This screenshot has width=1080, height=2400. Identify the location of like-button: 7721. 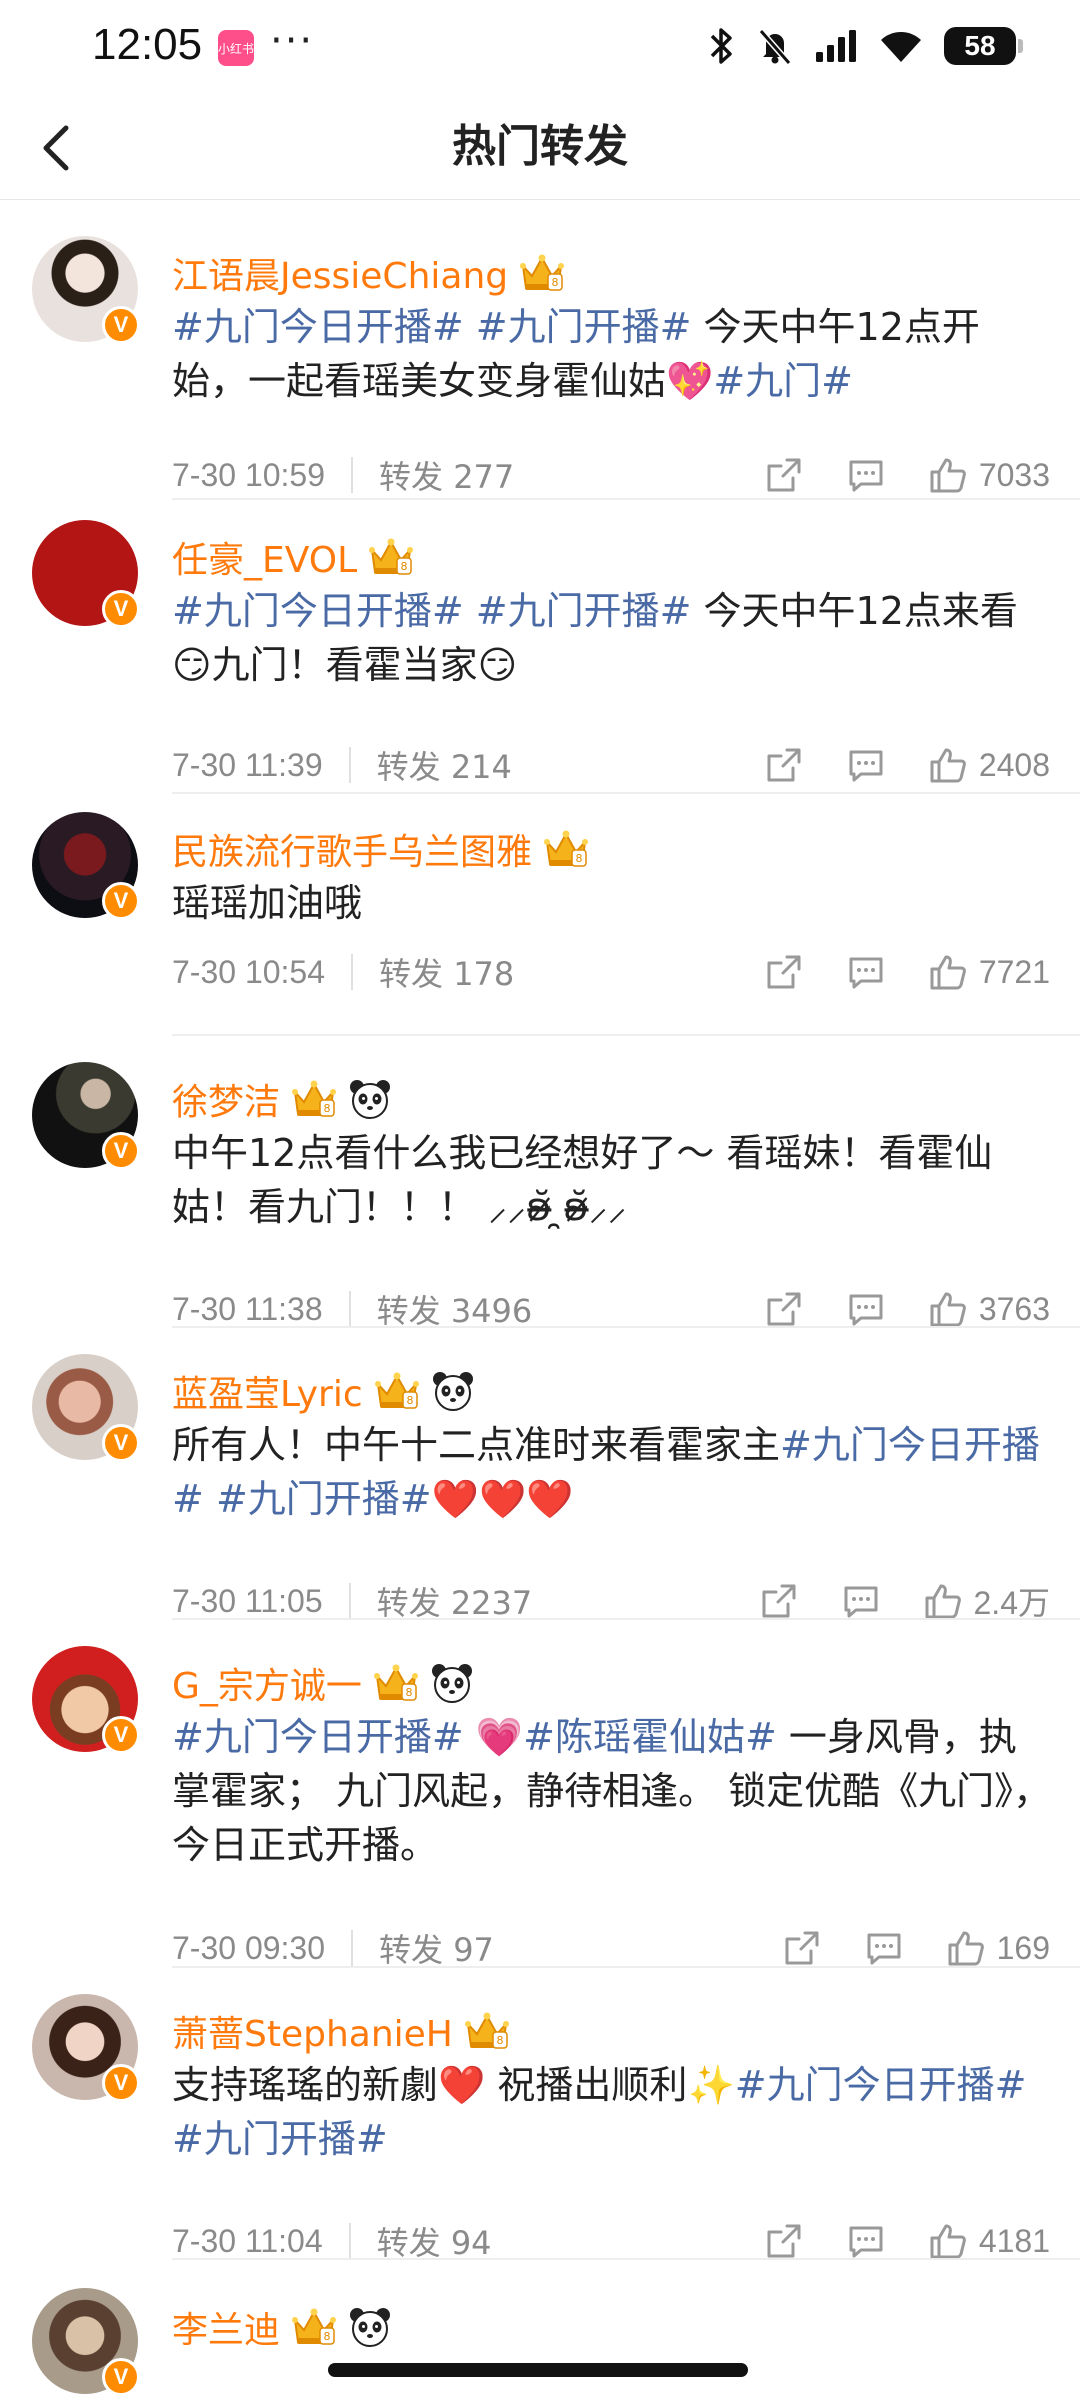
(988, 972).